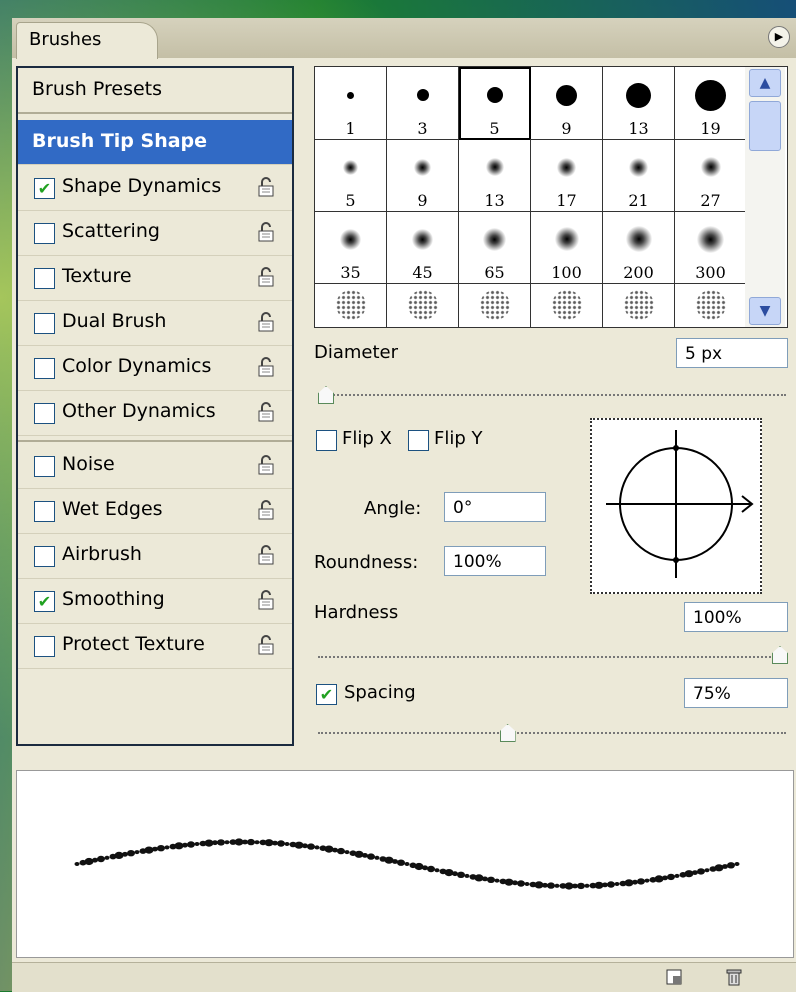 This screenshot has width=796, height=992. Describe the element at coordinates (97, 276) in the screenshot. I see `option-label: Texture` at that location.